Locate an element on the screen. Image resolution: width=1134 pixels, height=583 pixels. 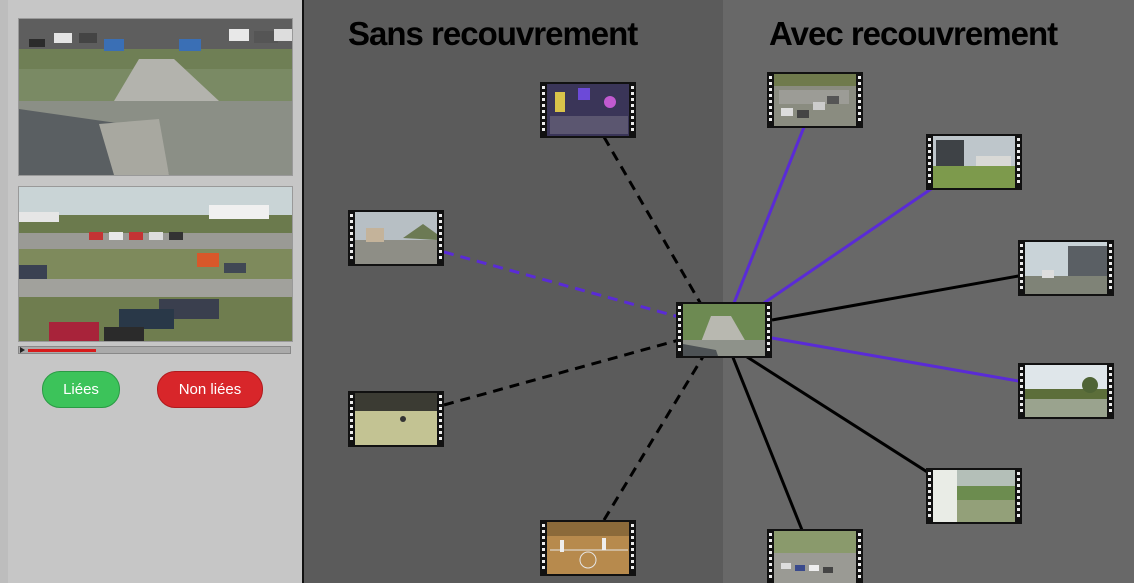
window-view-thumbnail is located at coordinates (974, 496).